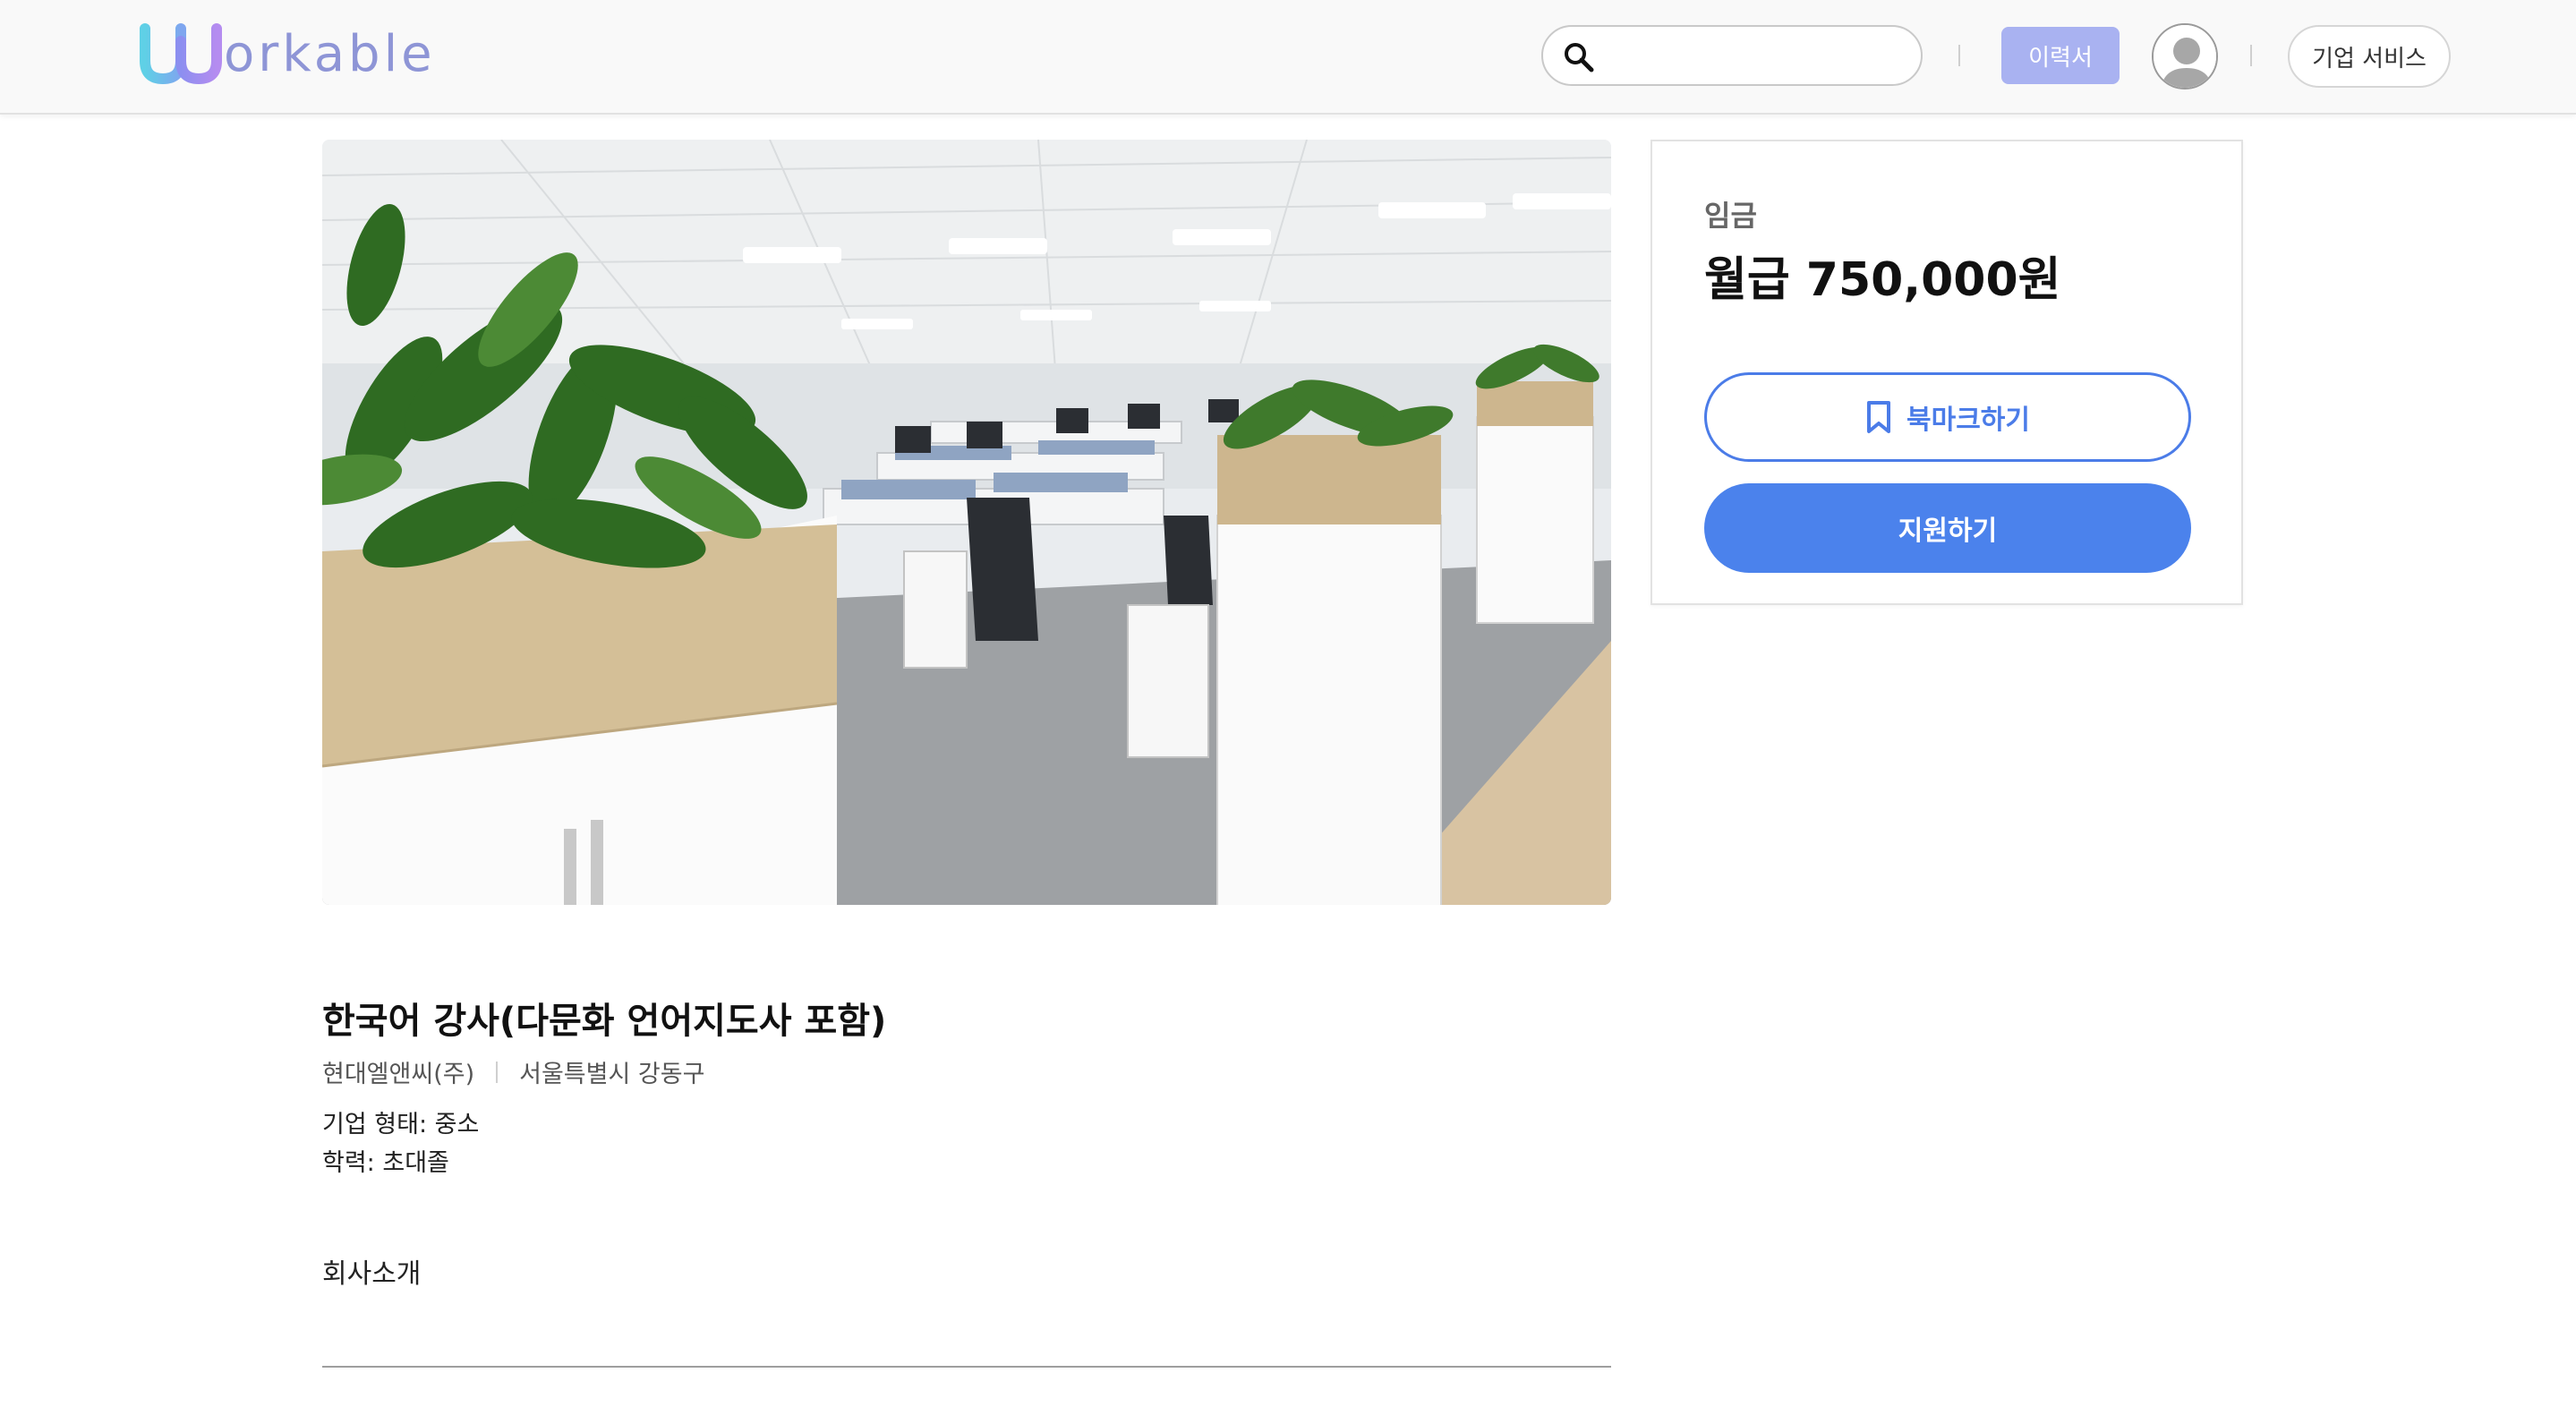 The image size is (2576, 1407). What do you see at coordinates (401, 1124) in the screenshot?
I see `company-type: 기업 형태: 중소` at bounding box center [401, 1124].